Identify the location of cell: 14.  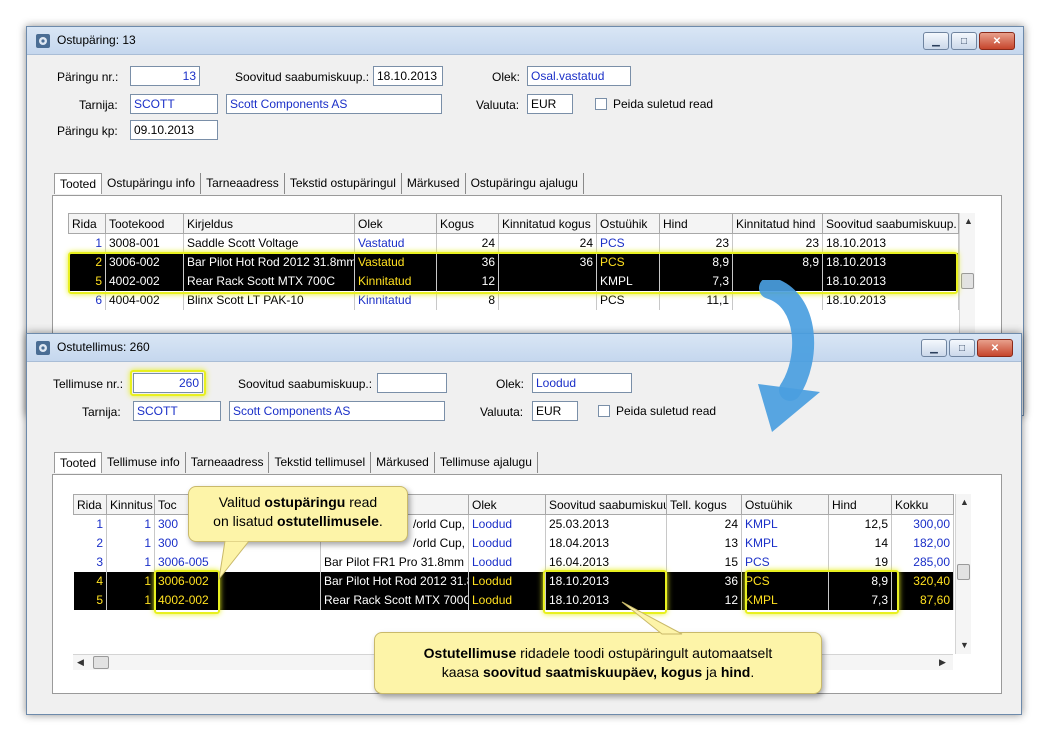
(860, 543).